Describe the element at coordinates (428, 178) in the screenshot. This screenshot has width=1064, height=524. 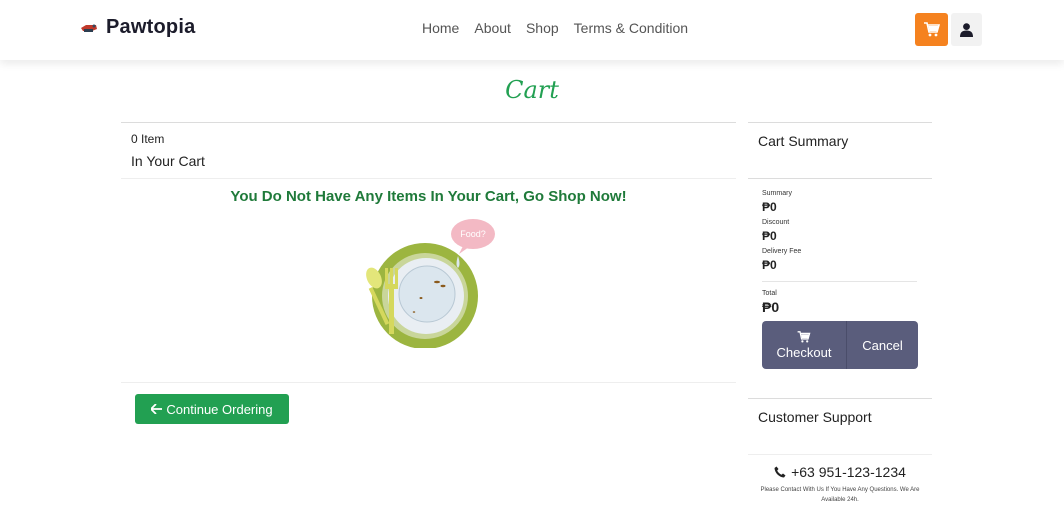
I see `cart-header-divider` at that location.